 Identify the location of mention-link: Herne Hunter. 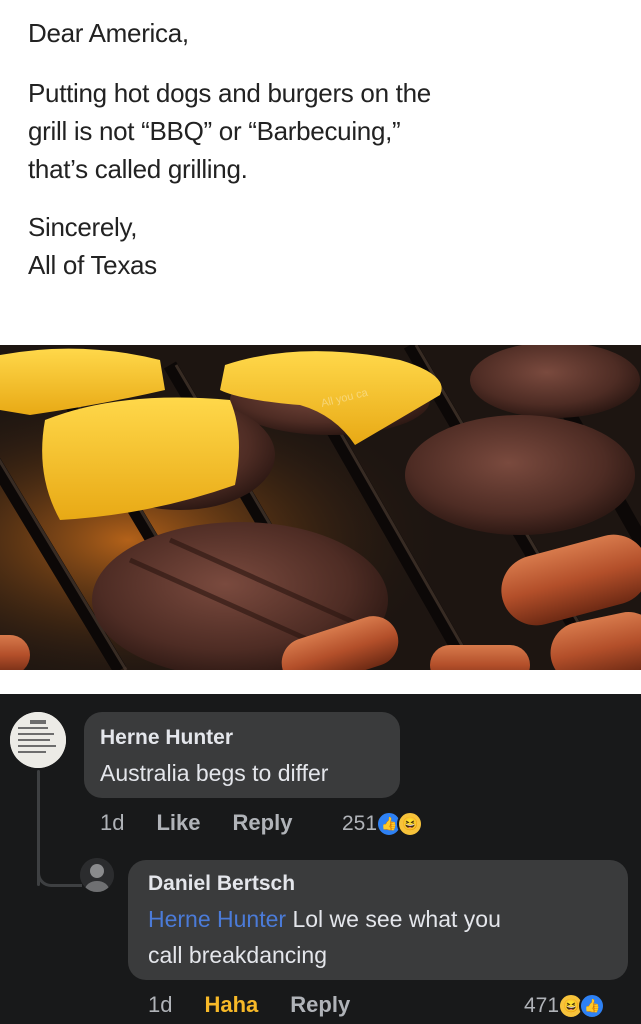
(217, 919).